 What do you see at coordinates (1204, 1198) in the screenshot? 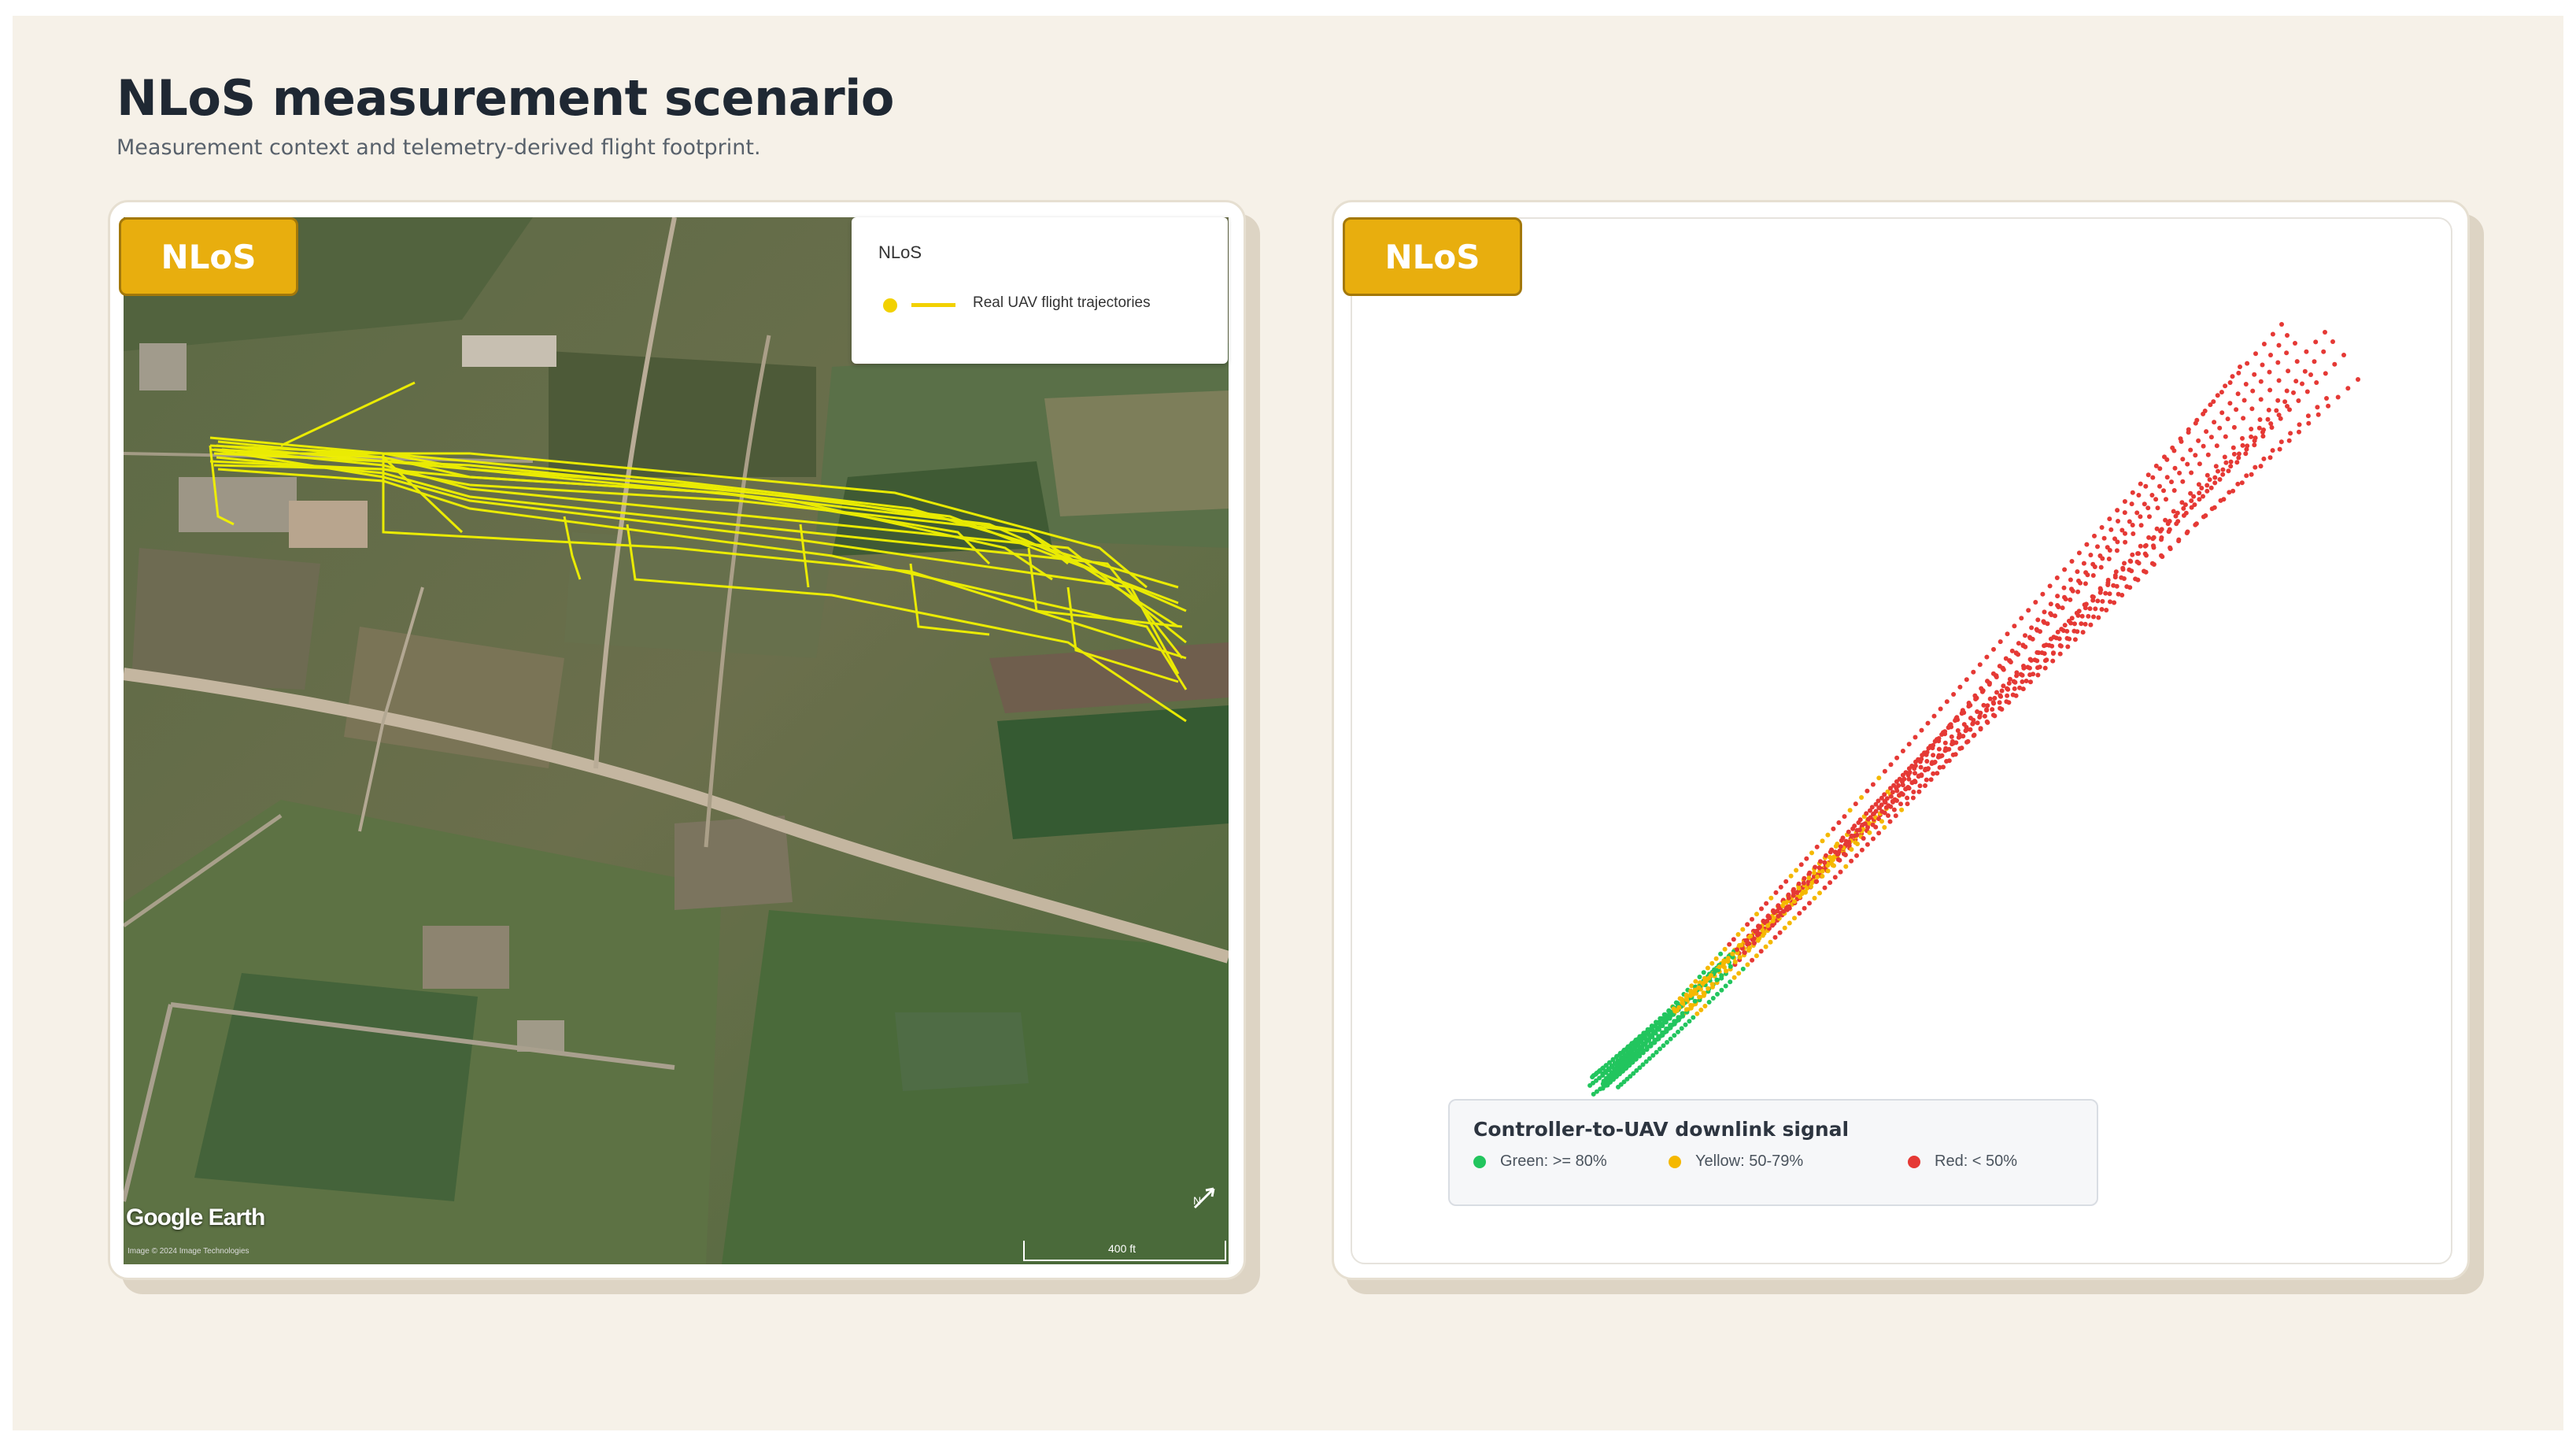
I see `north-arrow-icon: N` at bounding box center [1204, 1198].